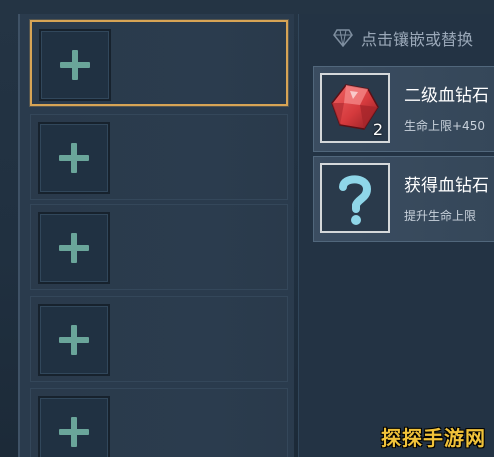  Describe the element at coordinates (433, 438) in the screenshot. I see `site-watermark: 探探手游网` at that location.